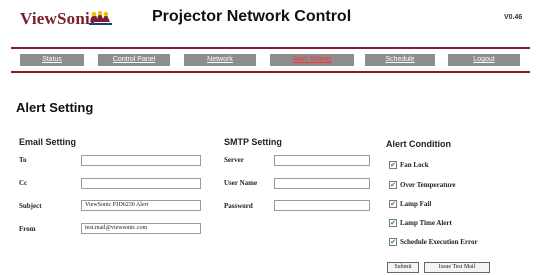 This screenshot has height=275, width=541. Describe the element at coordinates (400, 60) in the screenshot. I see `nav-tab-schedule: Schedule` at that location.